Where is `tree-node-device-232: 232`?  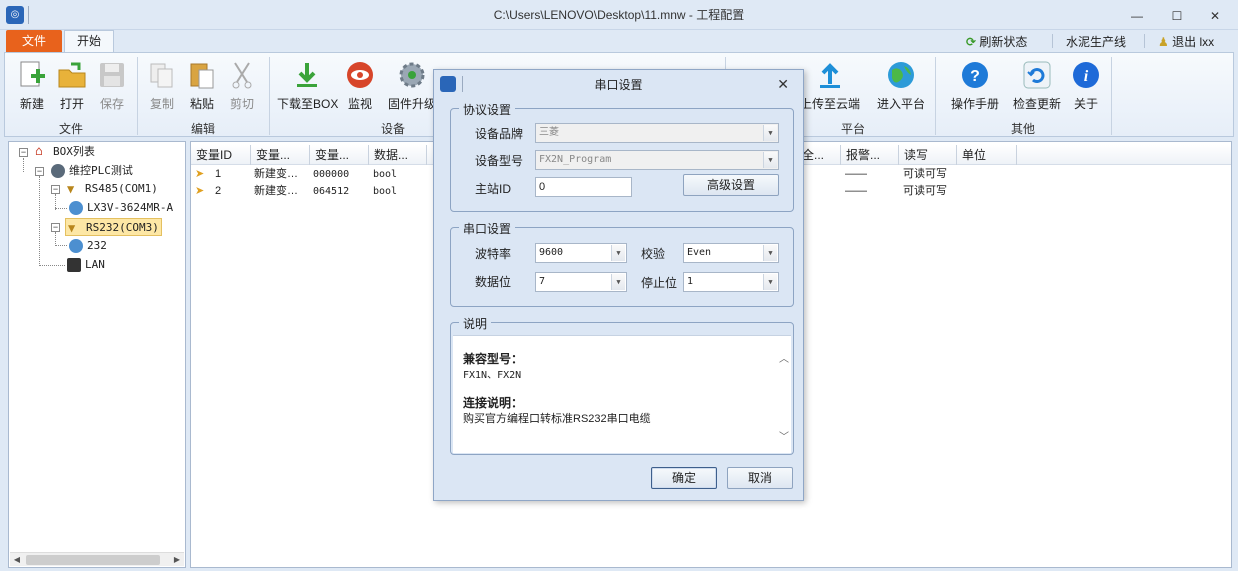 tree-node-device-232: 232 is located at coordinates (88, 246).